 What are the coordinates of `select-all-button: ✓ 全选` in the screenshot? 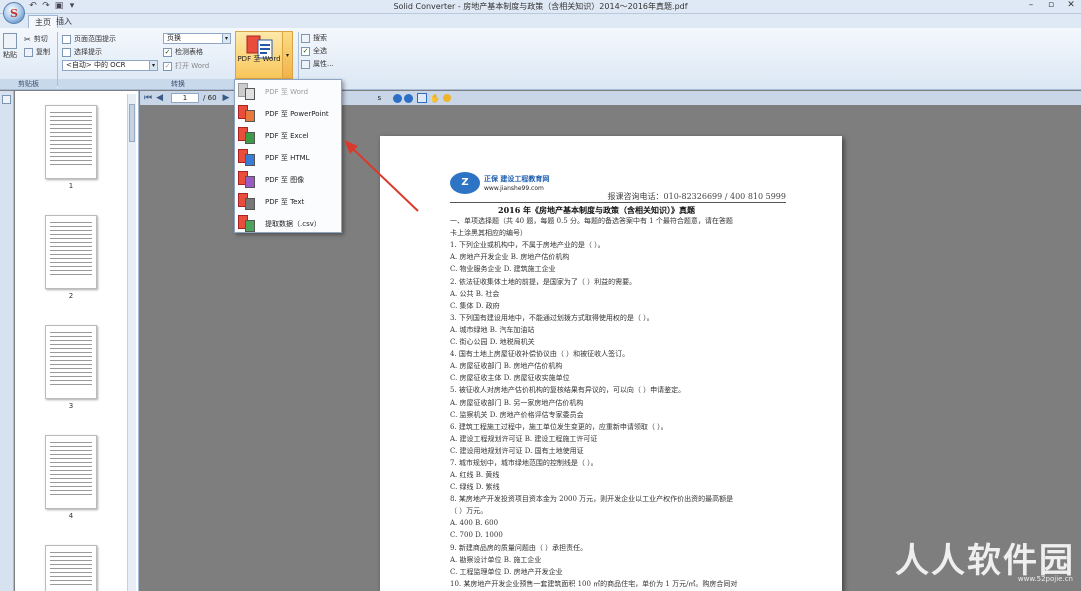 It's located at (314, 51).